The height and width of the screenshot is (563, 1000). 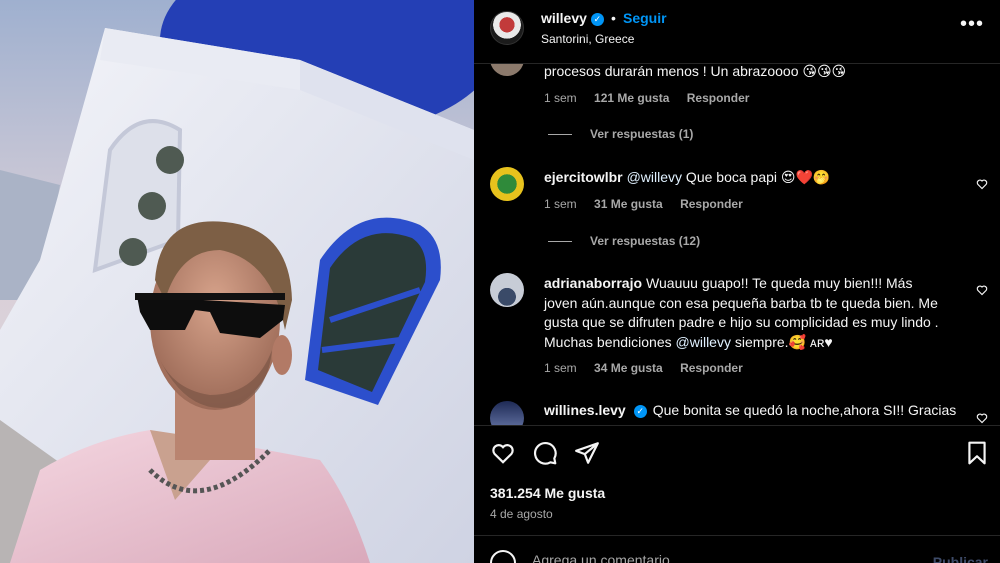 I want to click on comment-meta: 1 sem 121 Me gusta Responder, so click(x=653, y=98).